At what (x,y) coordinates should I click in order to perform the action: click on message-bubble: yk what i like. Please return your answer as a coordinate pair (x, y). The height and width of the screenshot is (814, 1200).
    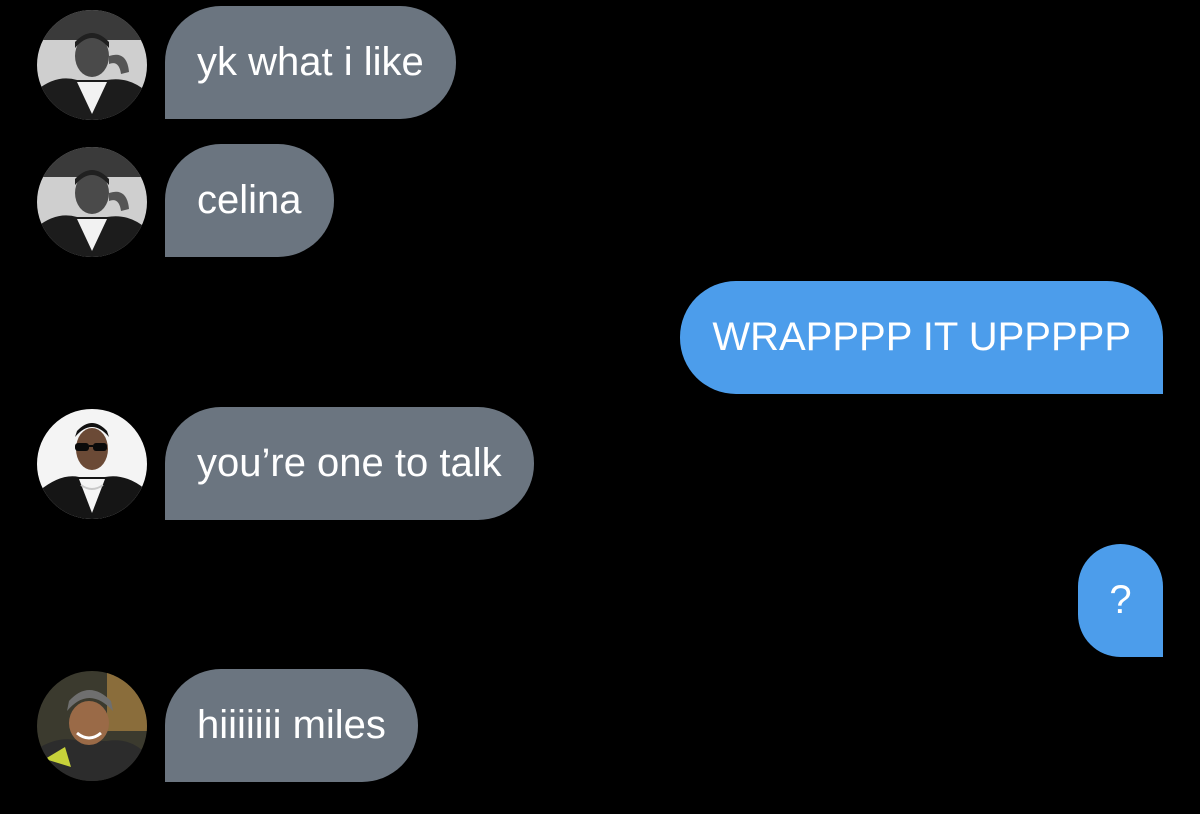
    Looking at the image, I should click on (310, 62).